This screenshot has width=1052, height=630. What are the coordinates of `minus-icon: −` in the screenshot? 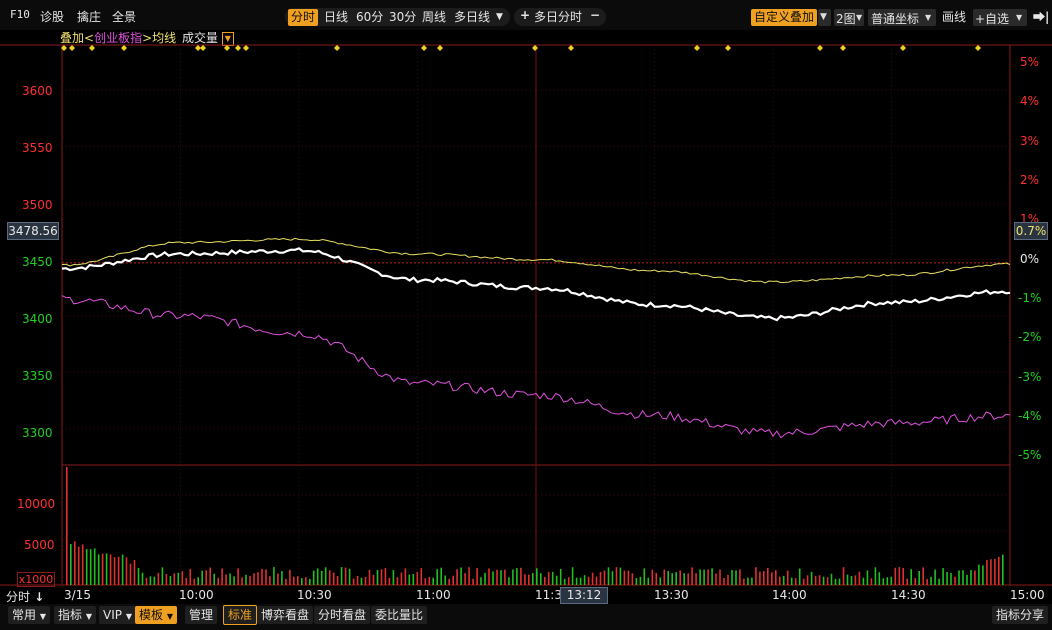 It's located at (595, 15).